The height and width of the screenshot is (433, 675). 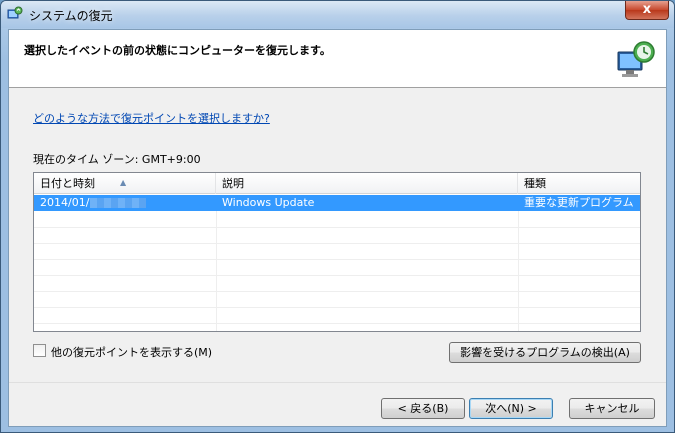 What do you see at coordinates (423, 408) in the screenshot?
I see `back-button: < 戻る(B)` at bounding box center [423, 408].